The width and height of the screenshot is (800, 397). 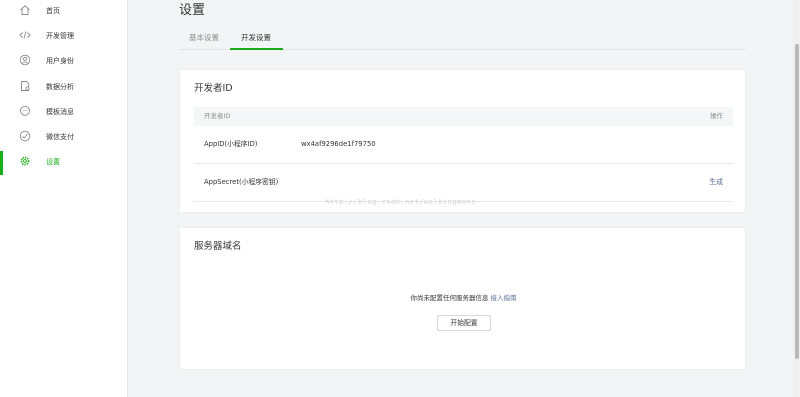 What do you see at coordinates (60, 137) in the screenshot?
I see `sidebar-item-label: 微信支付` at bounding box center [60, 137].